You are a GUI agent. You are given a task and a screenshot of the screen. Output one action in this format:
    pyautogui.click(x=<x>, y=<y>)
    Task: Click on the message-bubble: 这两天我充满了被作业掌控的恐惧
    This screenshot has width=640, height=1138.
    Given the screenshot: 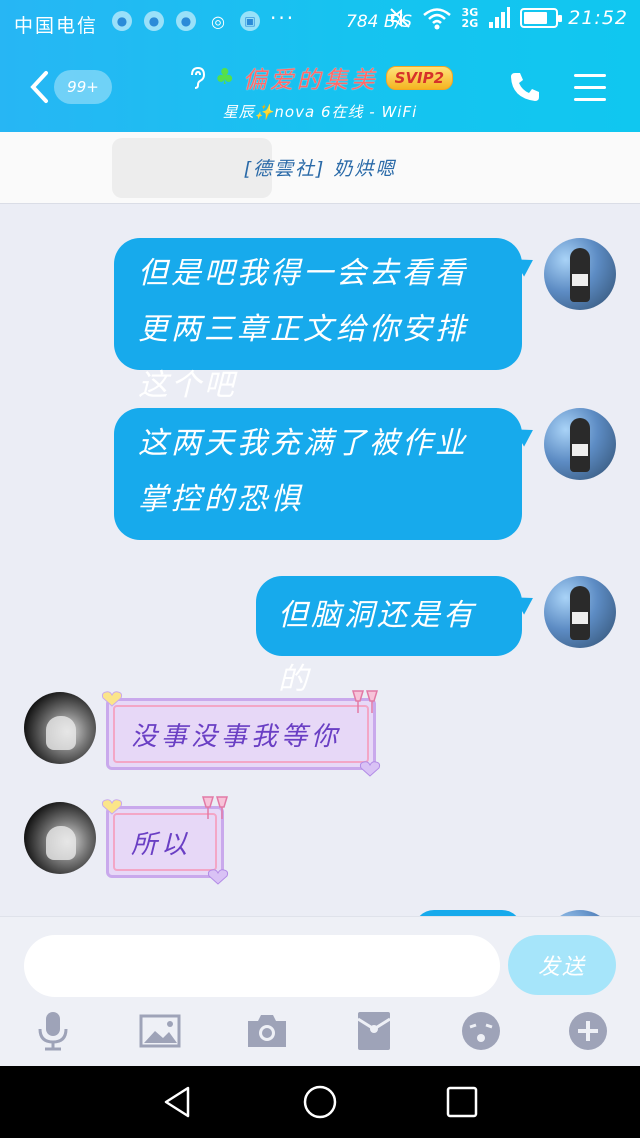 What is the action you would take?
    pyautogui.click(x=318, y=474)
    